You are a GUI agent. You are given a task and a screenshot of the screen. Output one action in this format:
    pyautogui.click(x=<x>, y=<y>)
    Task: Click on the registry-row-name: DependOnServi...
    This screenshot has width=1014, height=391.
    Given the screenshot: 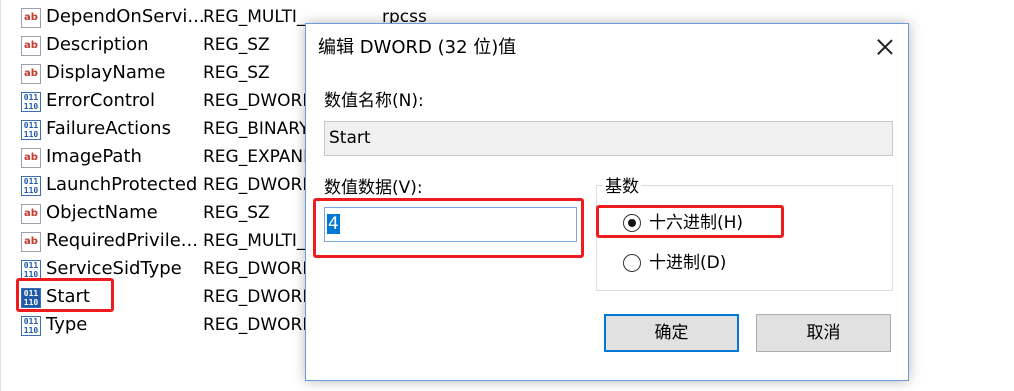 What is the action you would take?
    pyautogui.click(x=125, y=16)
    